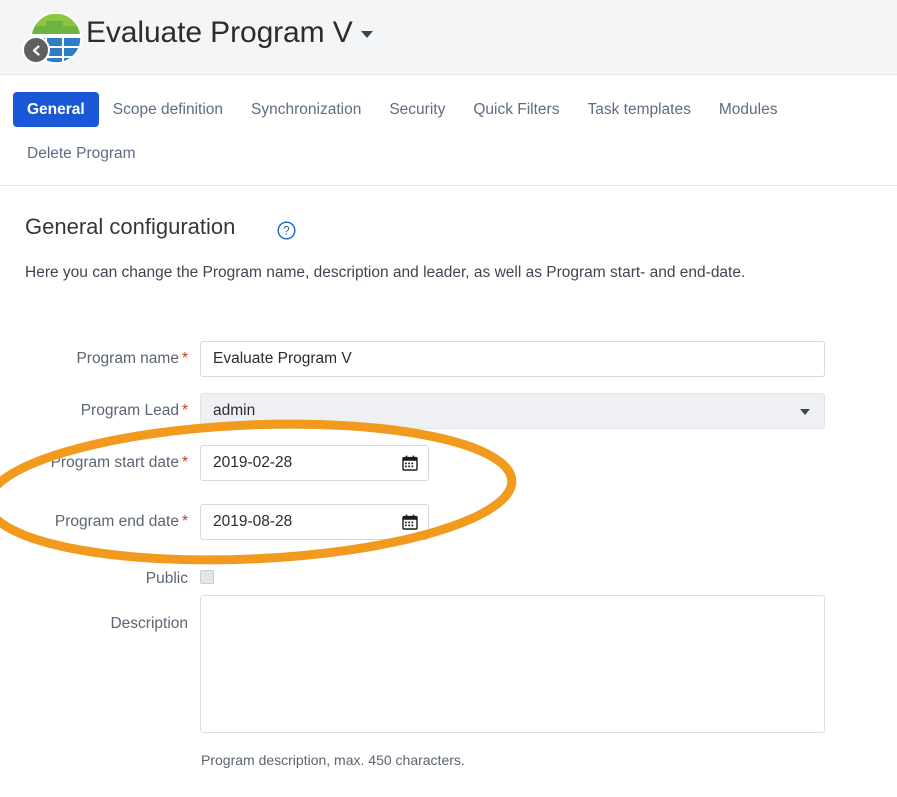  I want to click on tab-delete-program: Delete Program, so click(81, 153).